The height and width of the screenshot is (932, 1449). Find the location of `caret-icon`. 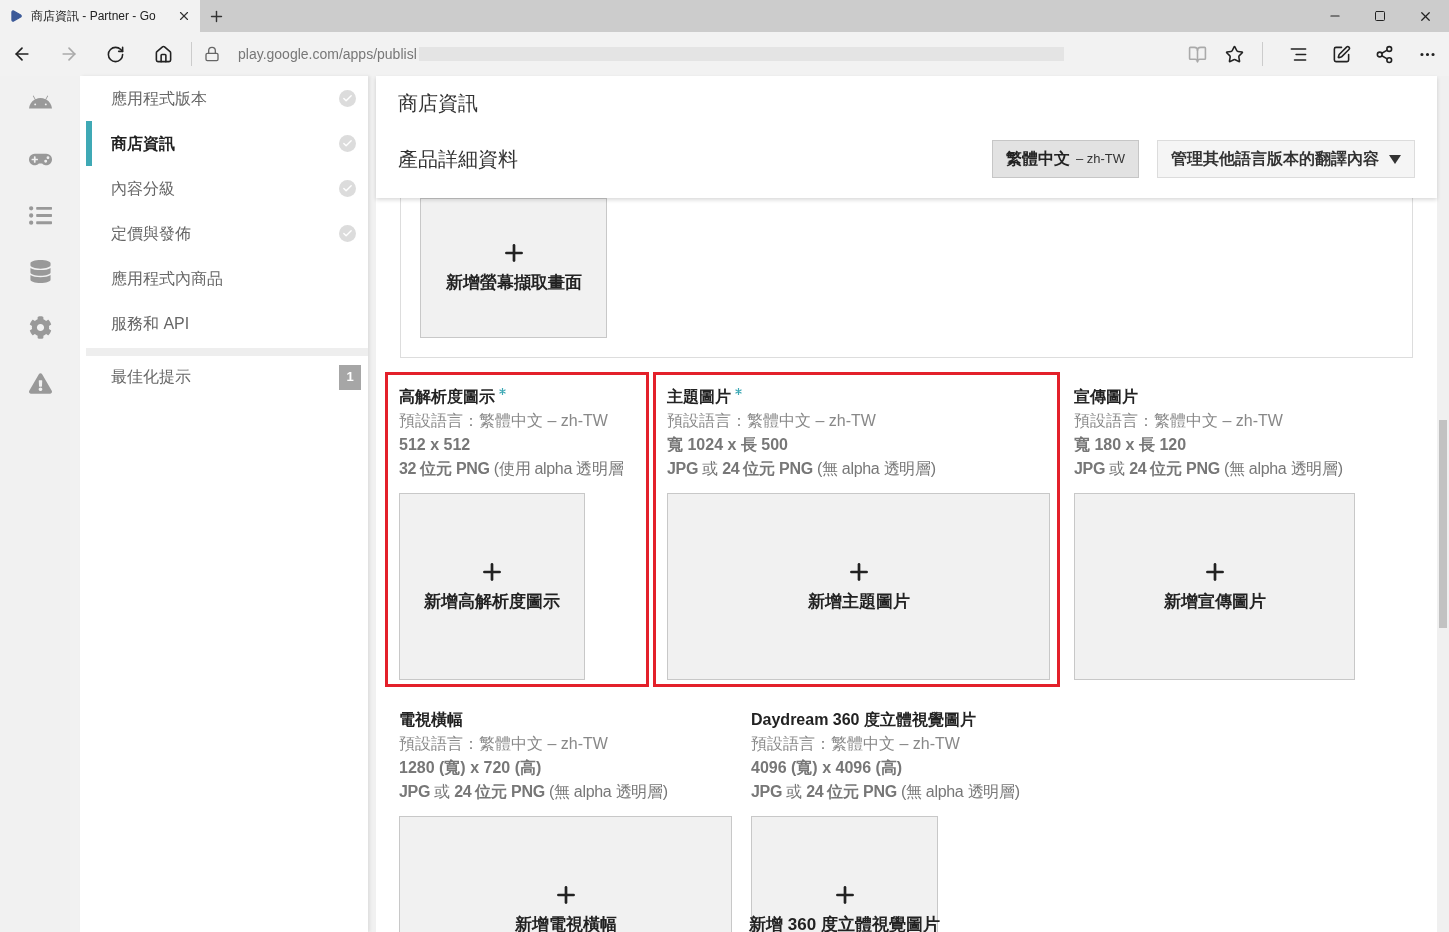

caret-icon is located at coordinates (1395, 159).